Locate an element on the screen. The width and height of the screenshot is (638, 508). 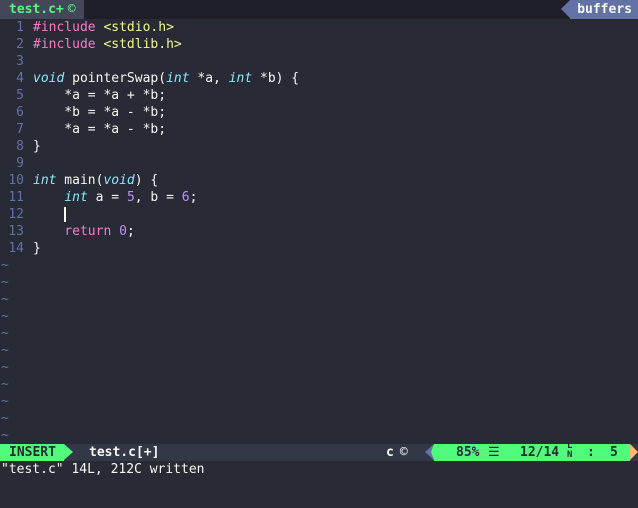
code-token: *a = *a - *b; is located at coordinates (100, 129).